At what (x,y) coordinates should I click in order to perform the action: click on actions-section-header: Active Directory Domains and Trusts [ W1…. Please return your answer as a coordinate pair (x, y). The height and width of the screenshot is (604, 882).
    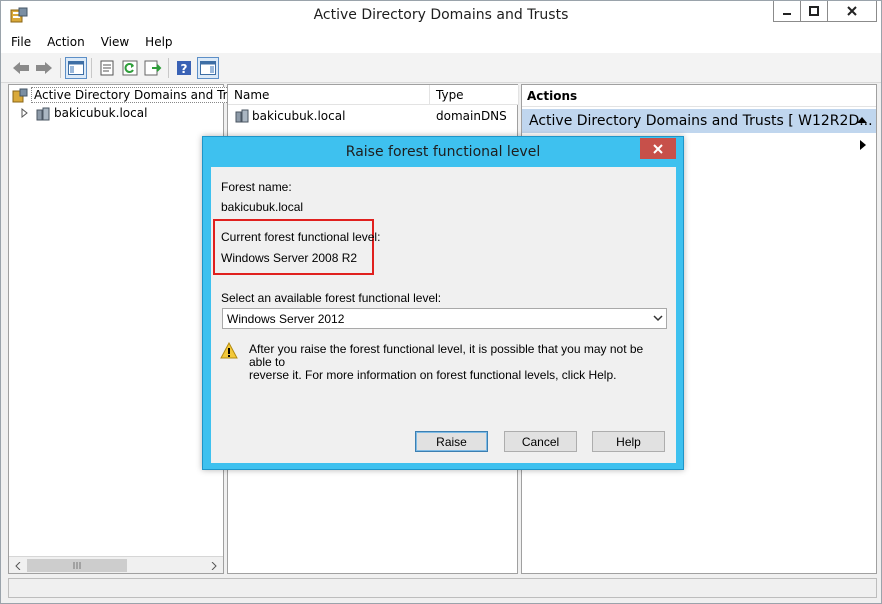
    Looking at the image, I should click on (699, 121).